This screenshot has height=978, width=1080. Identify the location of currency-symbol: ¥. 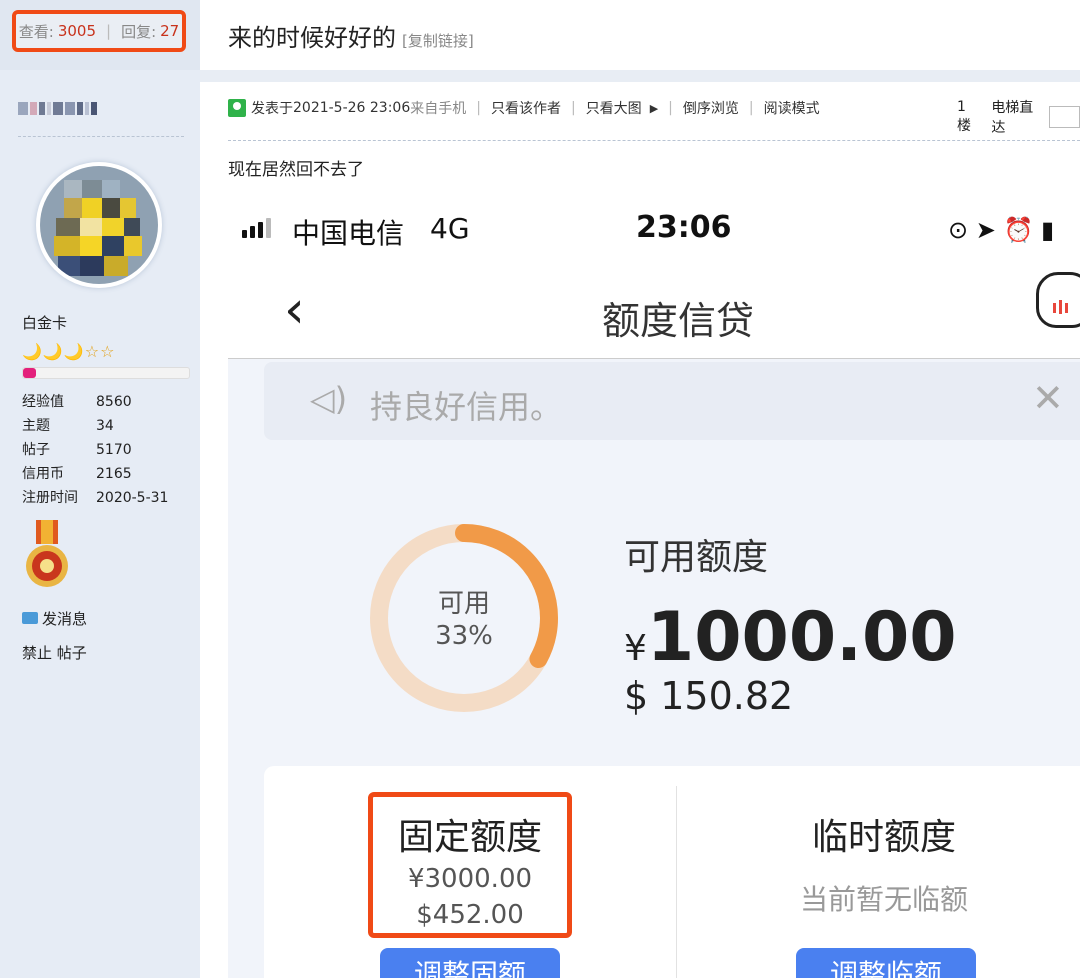
(635, 648).